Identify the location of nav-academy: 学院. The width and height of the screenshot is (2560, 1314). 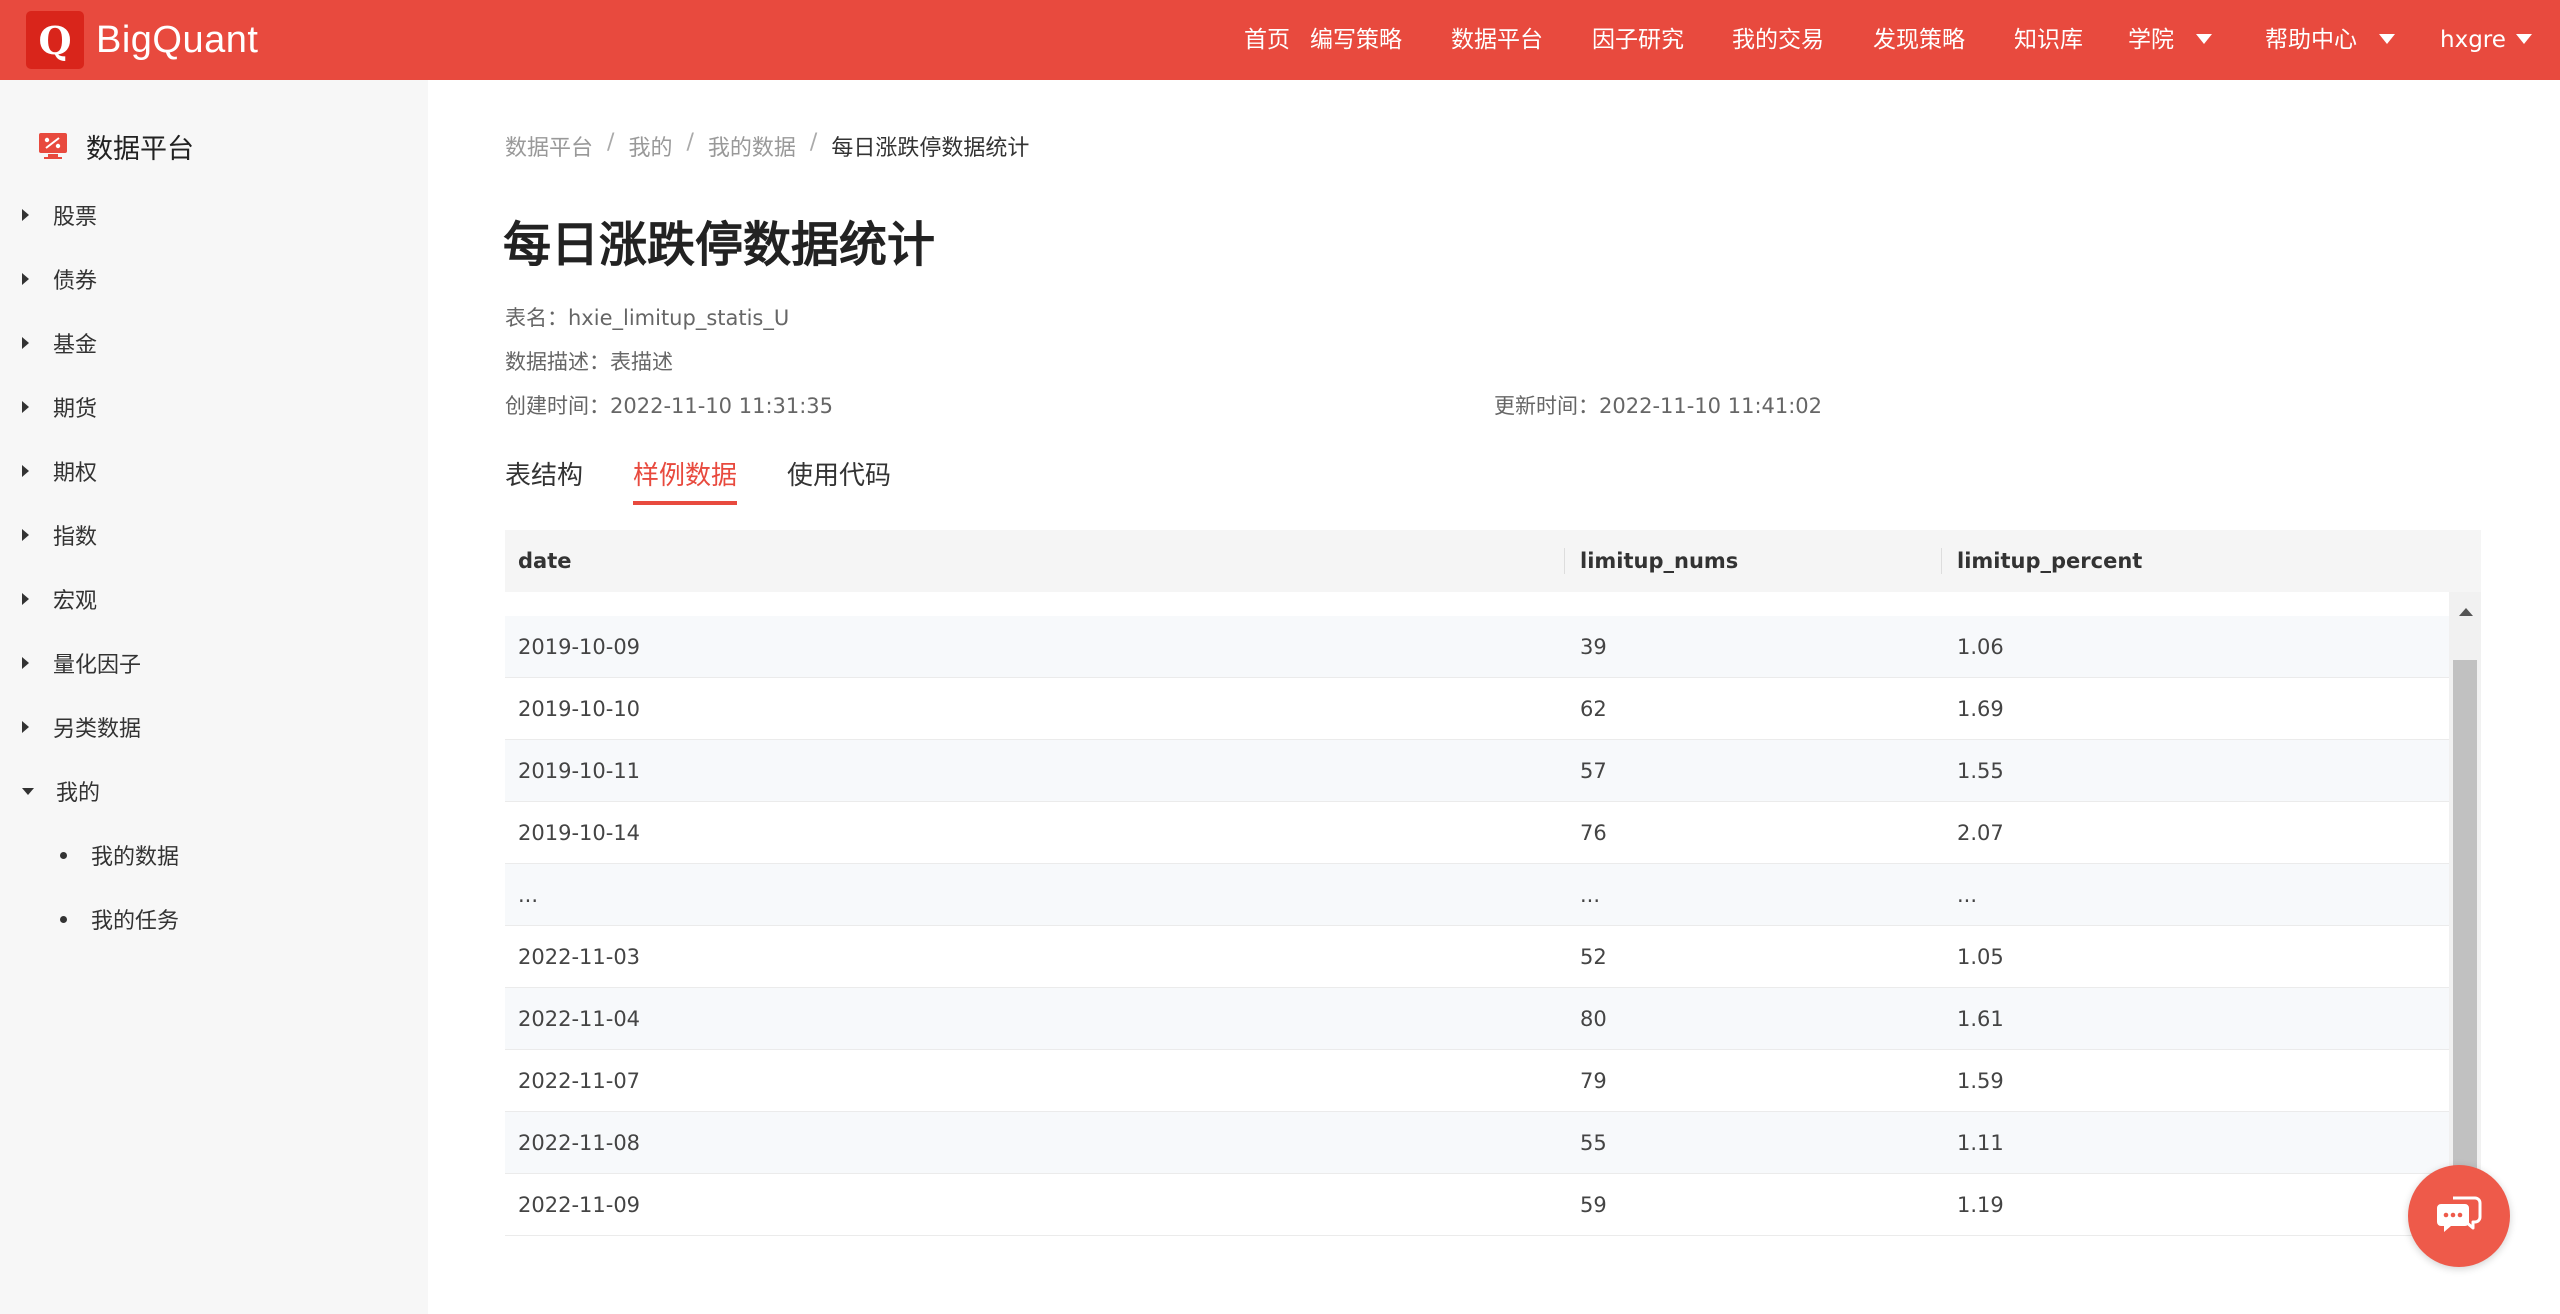
(2170, 40).